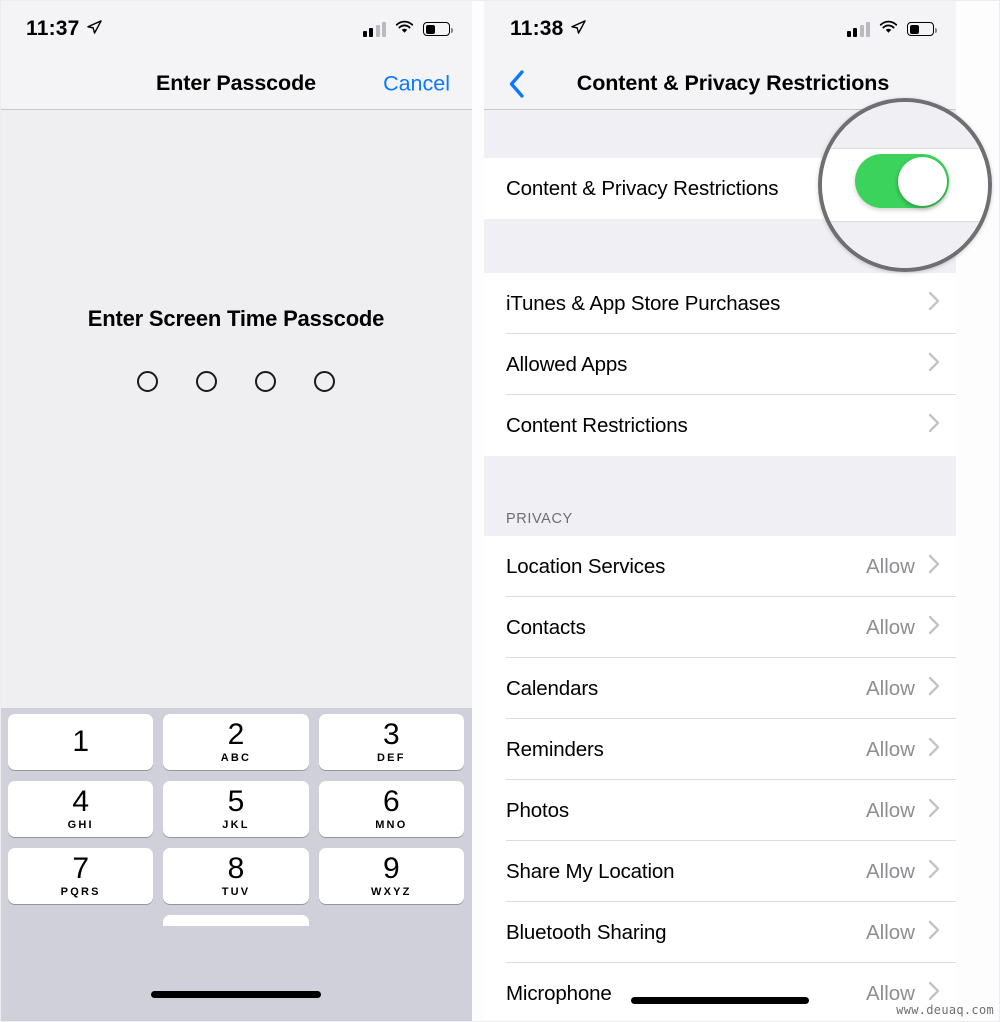  Describe the element at coordinates (236, 757) in the screenshot. I see `key-letters: ABC` at that location.